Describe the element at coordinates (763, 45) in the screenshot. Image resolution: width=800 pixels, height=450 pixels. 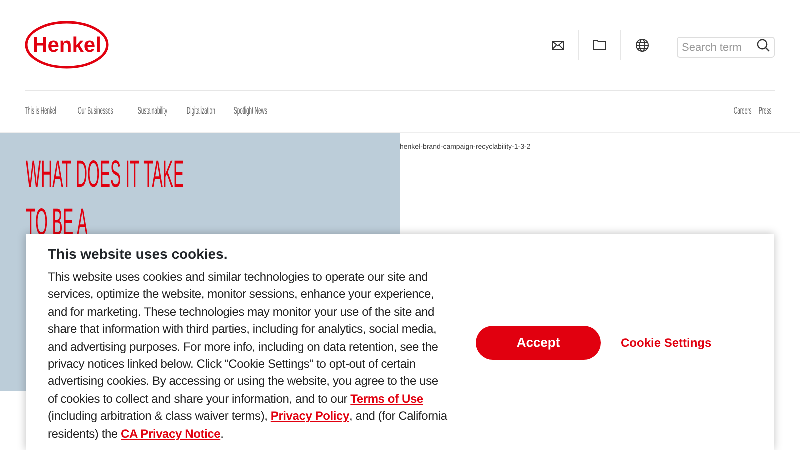
I see `search-icon` at that location.